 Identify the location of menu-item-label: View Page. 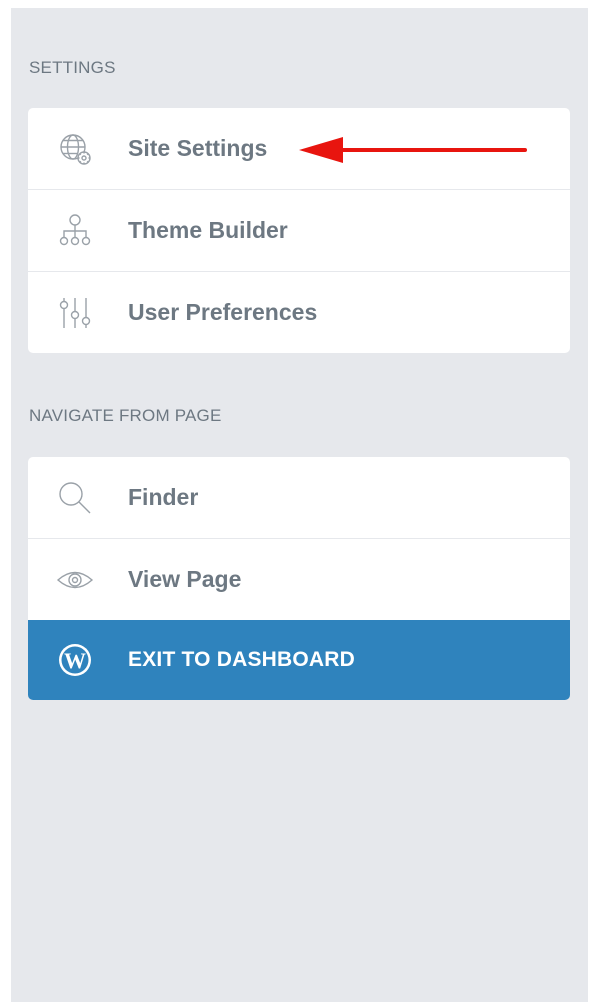
(185, 579).